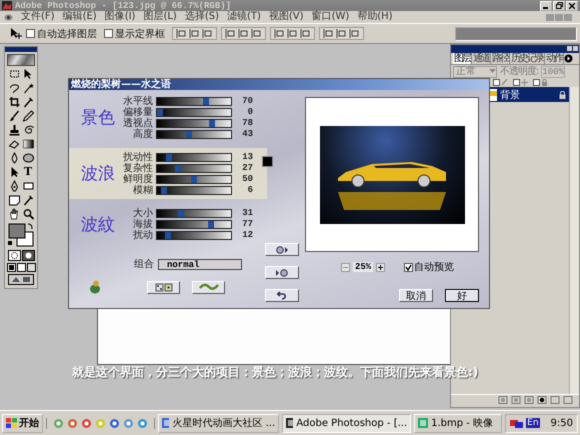  What do you see at coordinates (481, 58) in the screenshot?
I see `panel-tab: 通道` at bounding box center [481, 58].